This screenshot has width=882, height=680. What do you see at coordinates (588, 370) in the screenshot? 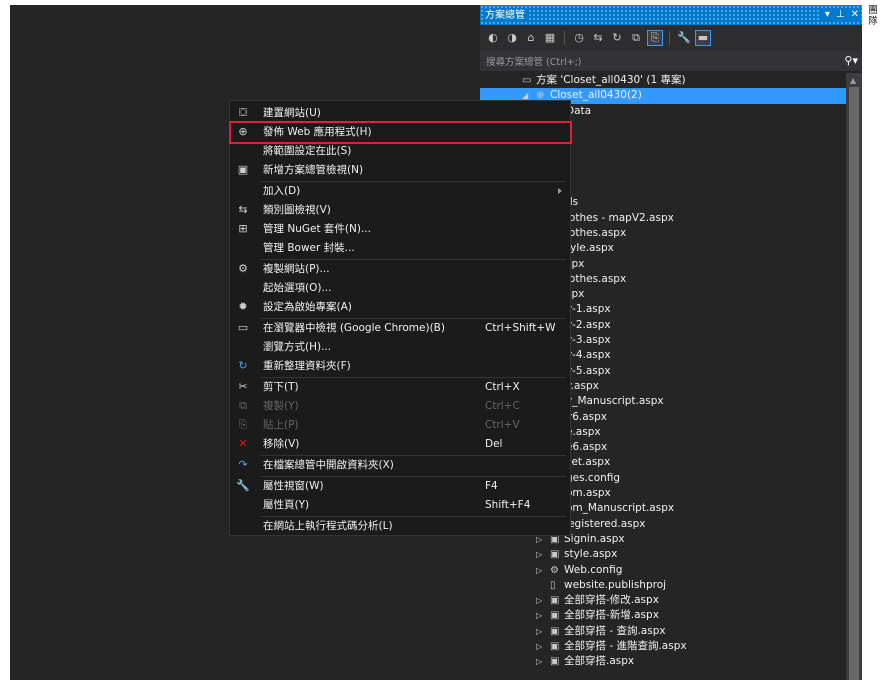
I see `tree-item-label: y-5.aspx` at bounding box center [588, 370].